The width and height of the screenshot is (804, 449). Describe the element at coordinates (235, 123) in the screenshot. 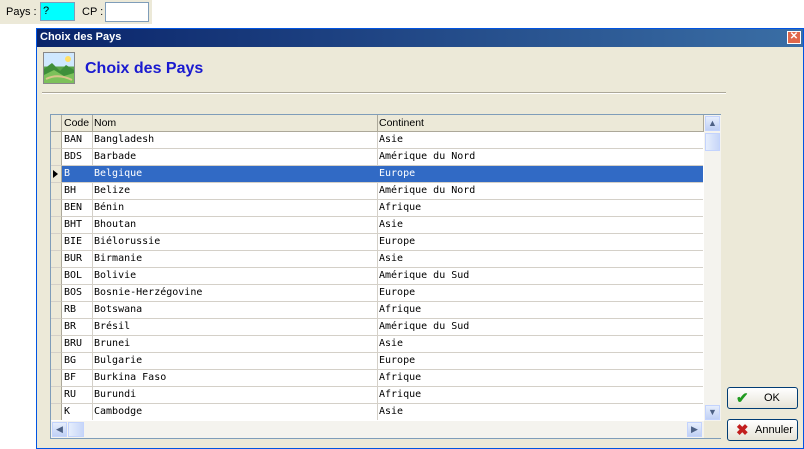

I see `column-header-nom: Nom` at that location.